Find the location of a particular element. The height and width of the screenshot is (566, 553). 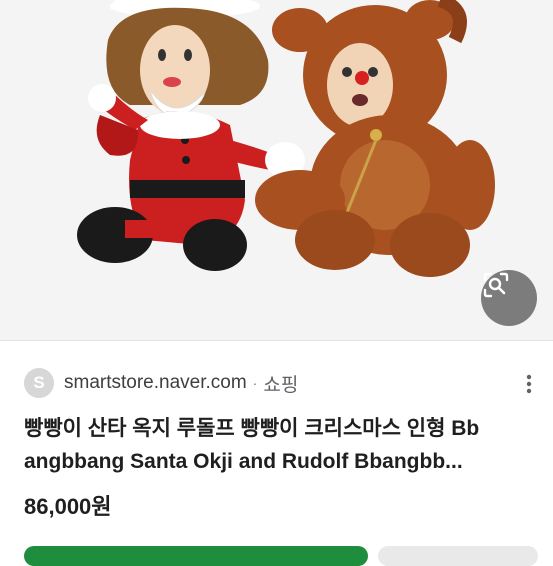

visit-button is located at coordinates (196, 556).